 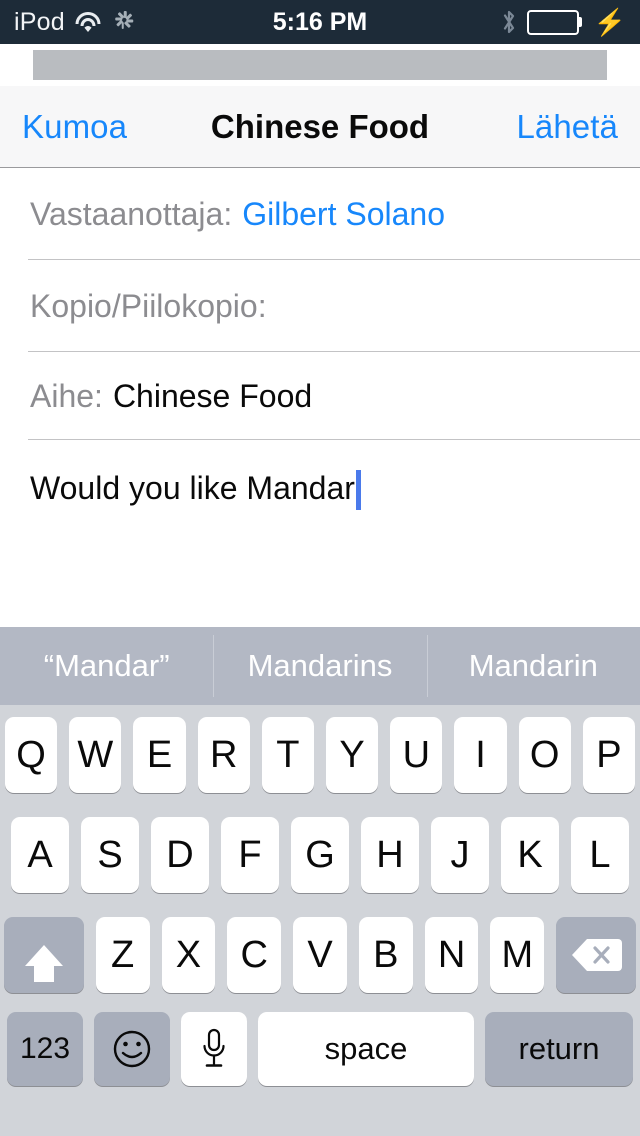 What do you see at coordinates (517, 955) in the screenshot?
I see `key-m: M` at bounding box center [517, 955].